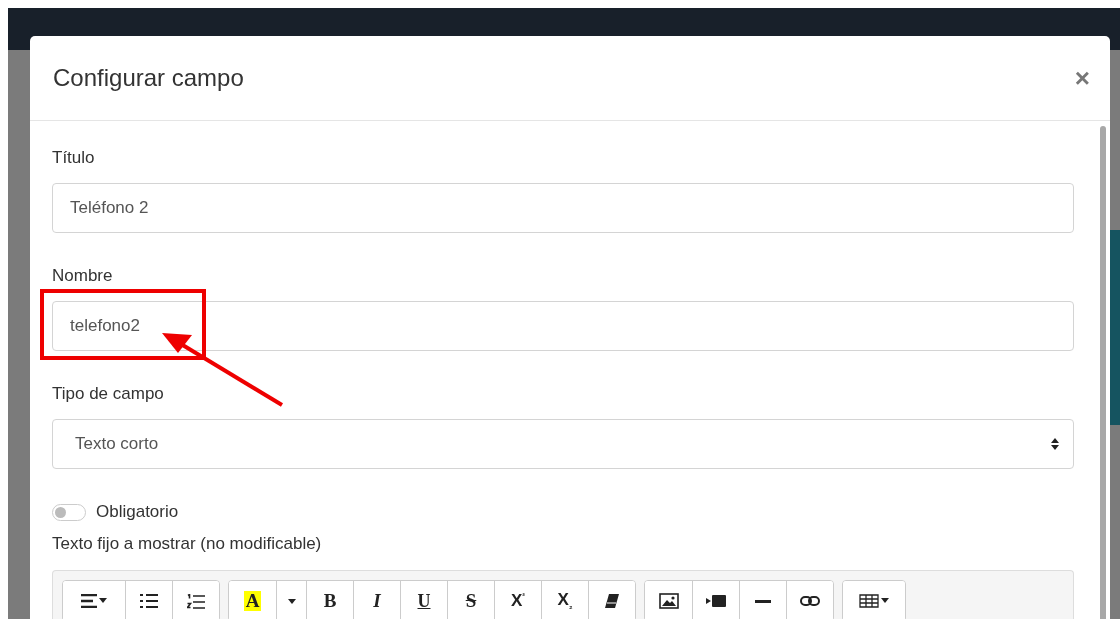  What do you see at coordinates (149, 601) in the screenshot?
I see `bullet-list-icon` at bounding box center [149, 601].